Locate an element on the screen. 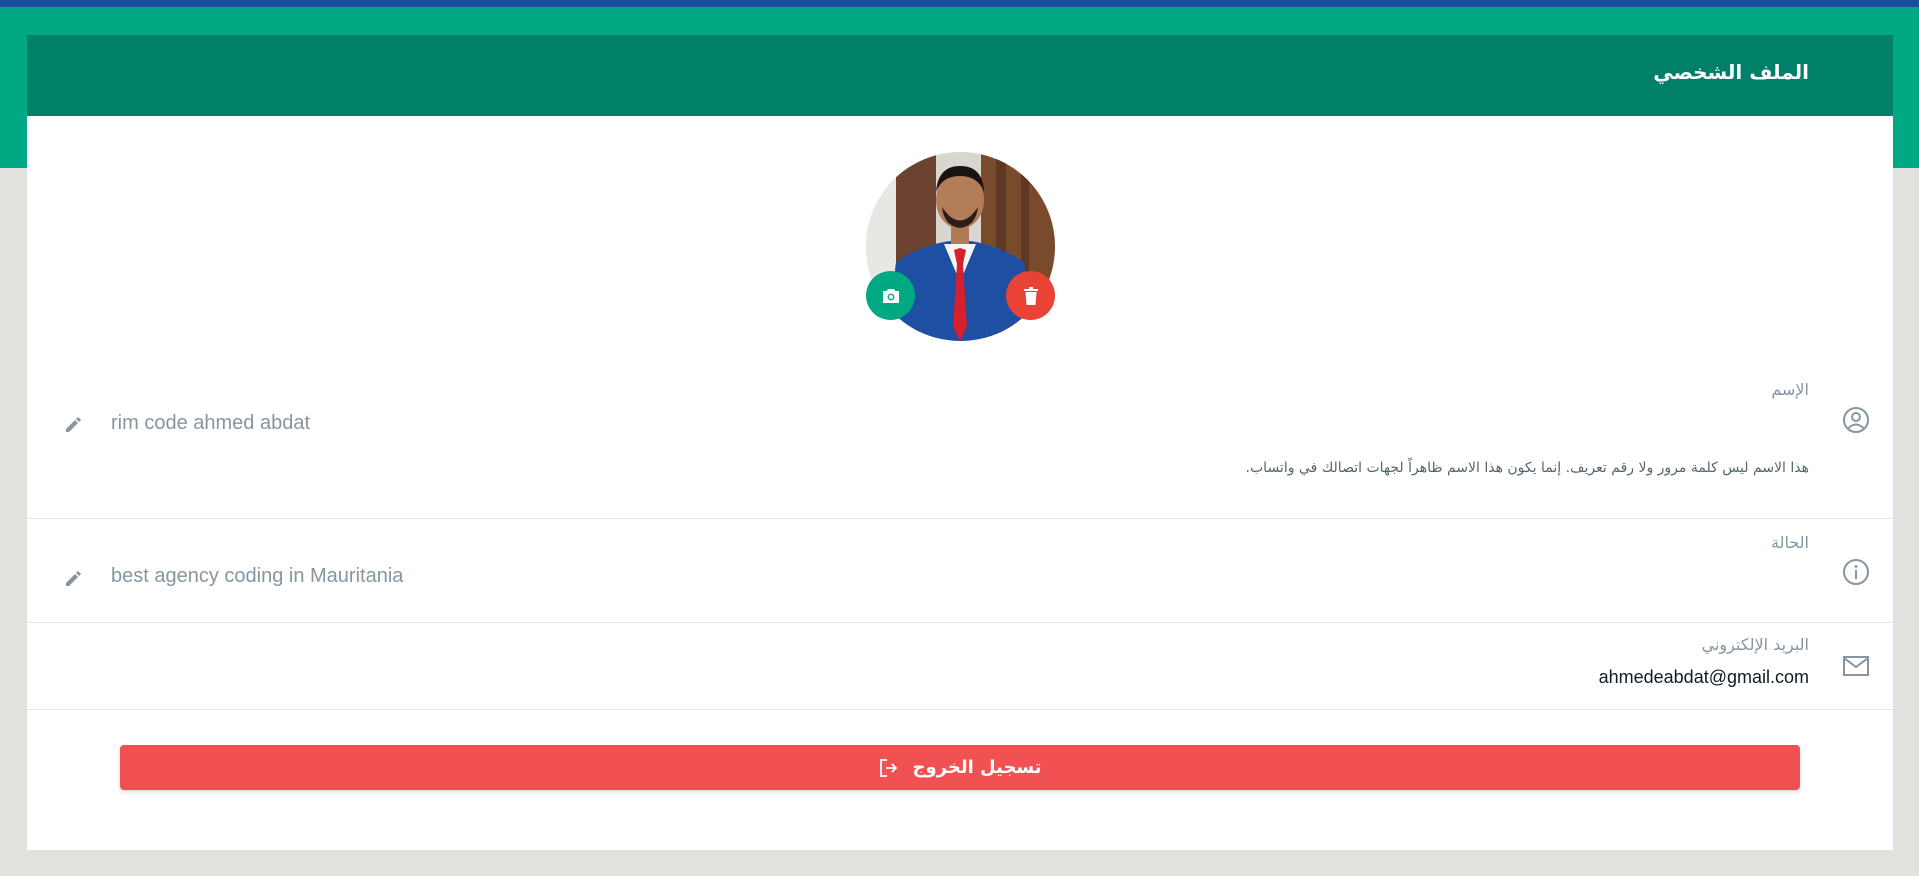  name-input is located at coordinates (661, 423).